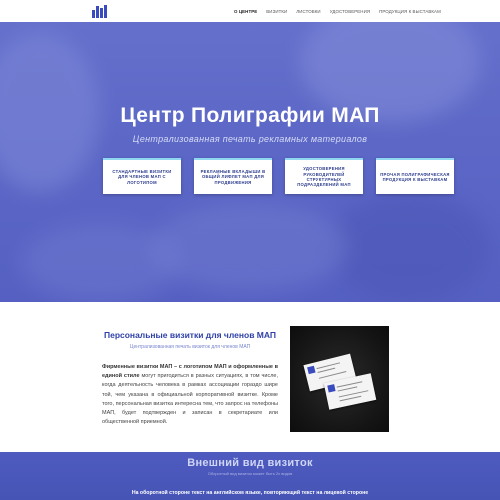 The image size is (500, 500). I want to click on map-logo-icon, so click(100, 11).